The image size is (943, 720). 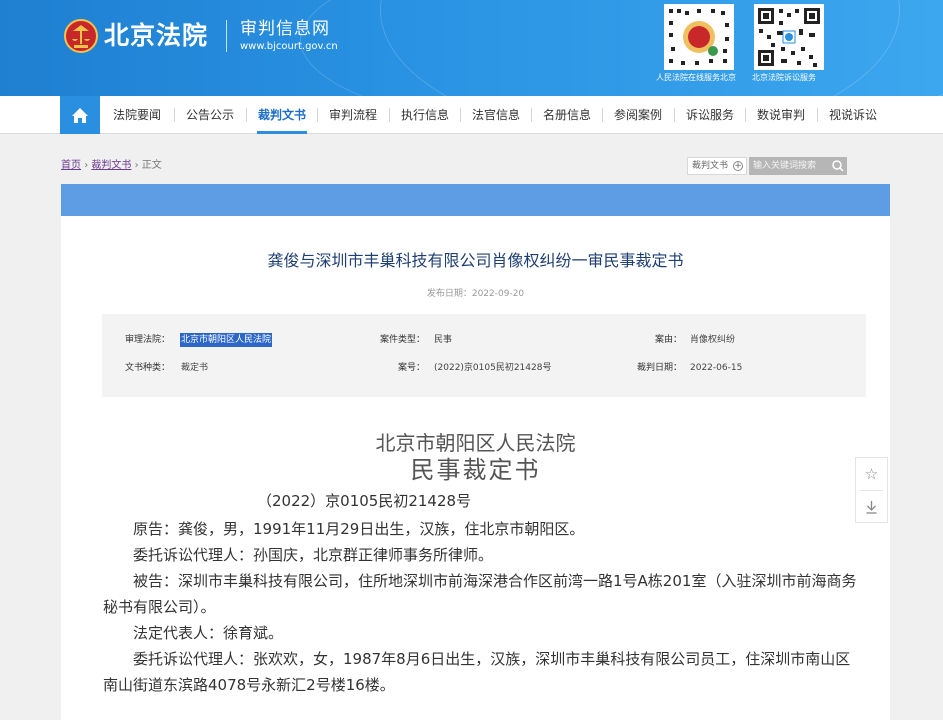 I want to click on search-category-select: 裁判文书 +, so click(x=717, y=166).